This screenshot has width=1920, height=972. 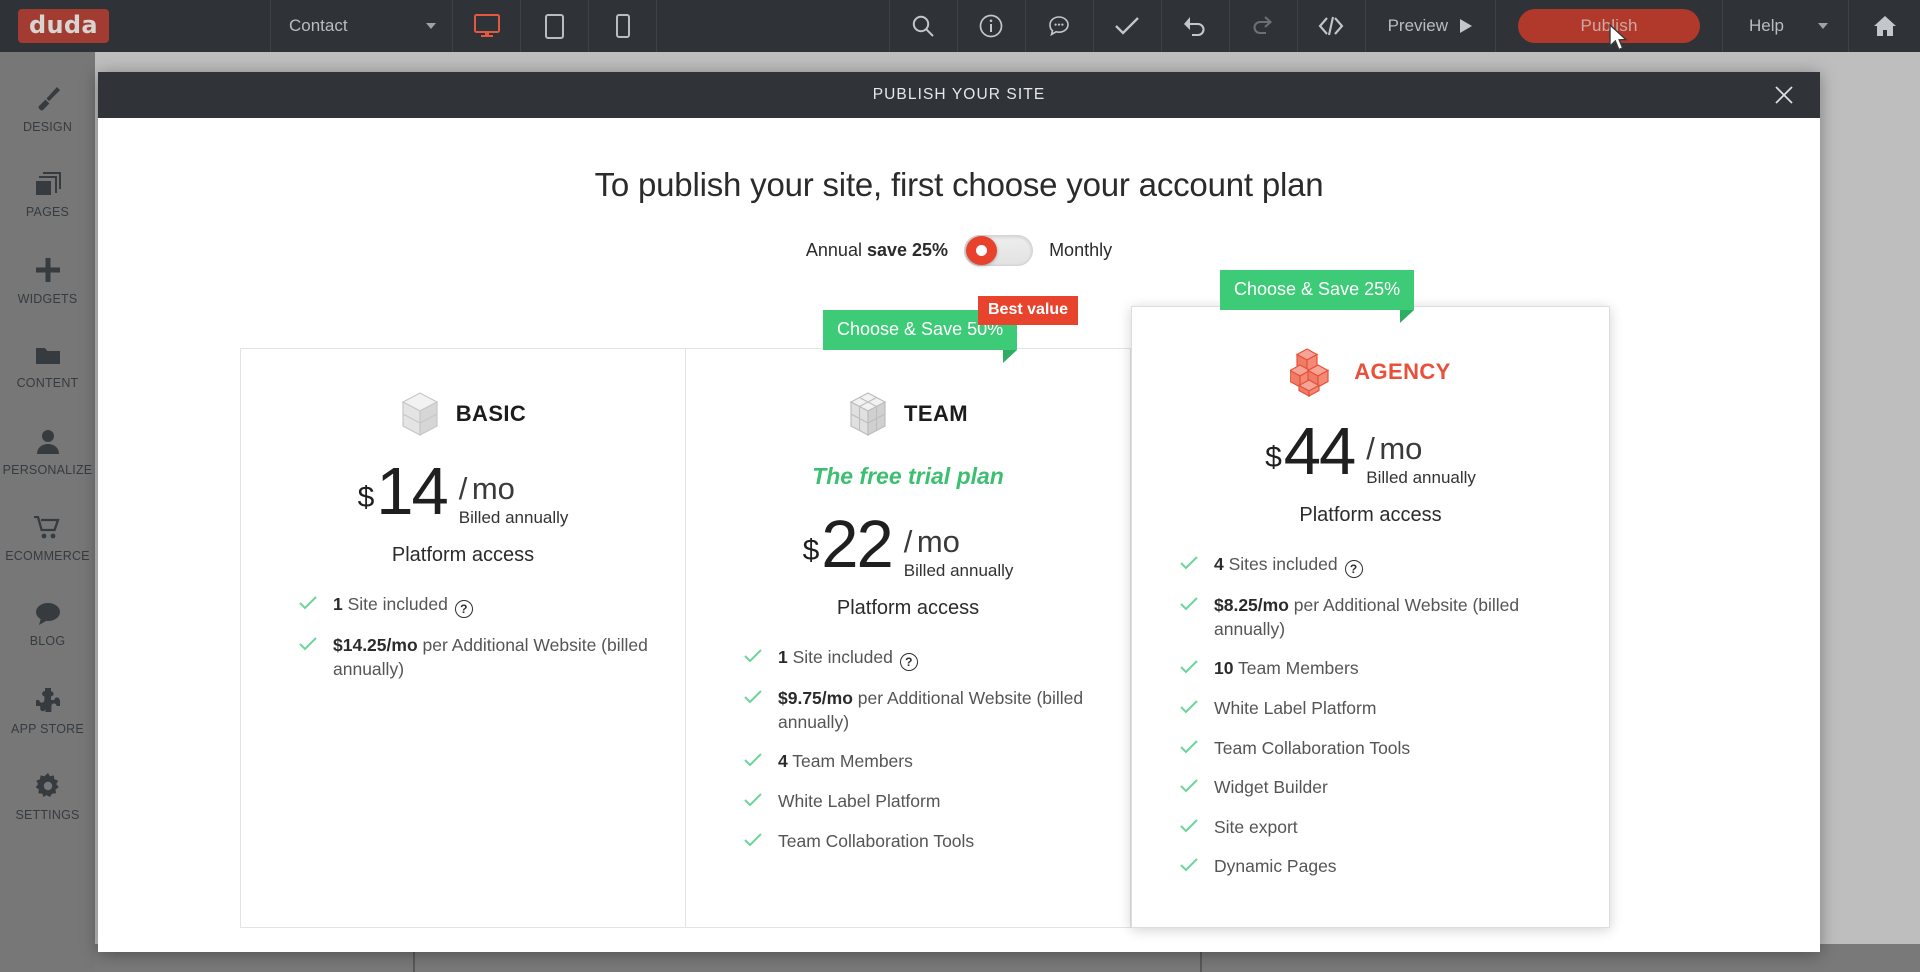 I want to click on cube-basic-icon, so click(x=420, y=414).